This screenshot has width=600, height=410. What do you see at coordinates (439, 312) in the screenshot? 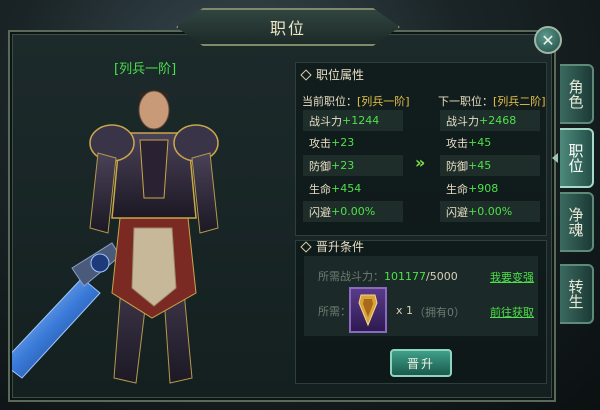
I see `item-owned-count: （拥有0）` at bounding box center [439, 312].